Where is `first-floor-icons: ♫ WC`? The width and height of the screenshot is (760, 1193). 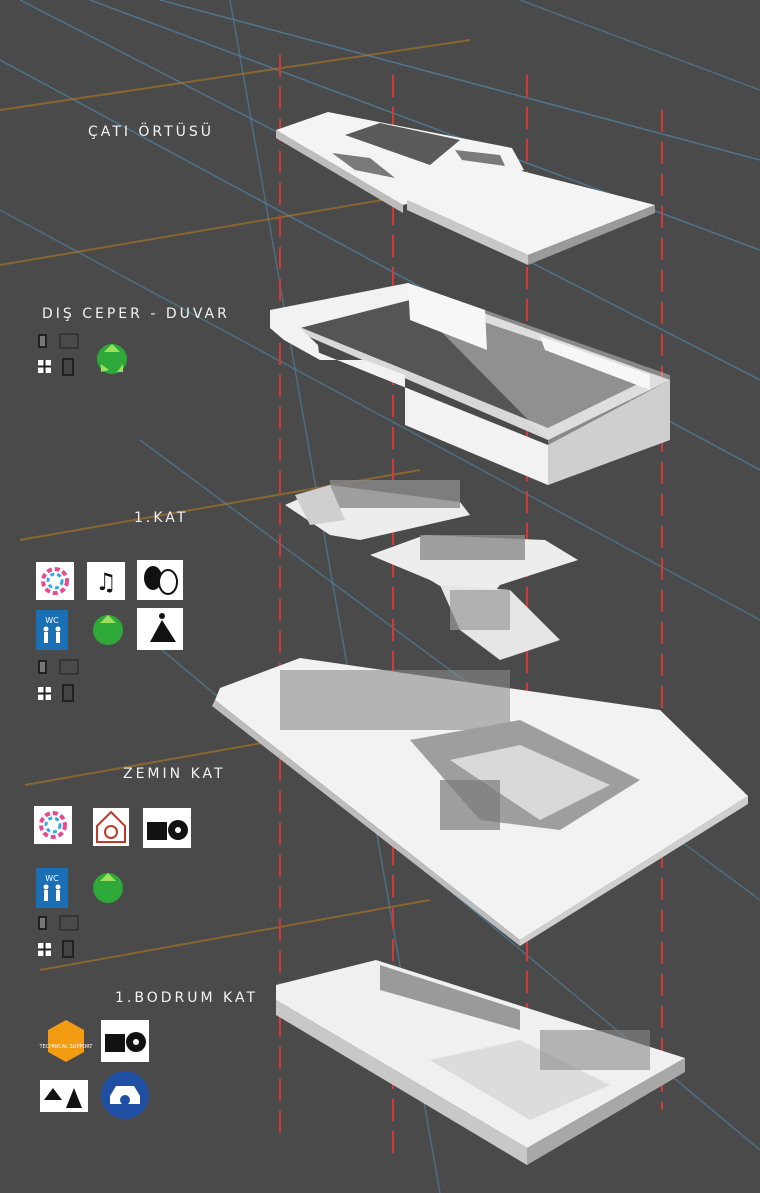 first-floor-icons: ♫ WC is located at coordinates (109, 631).